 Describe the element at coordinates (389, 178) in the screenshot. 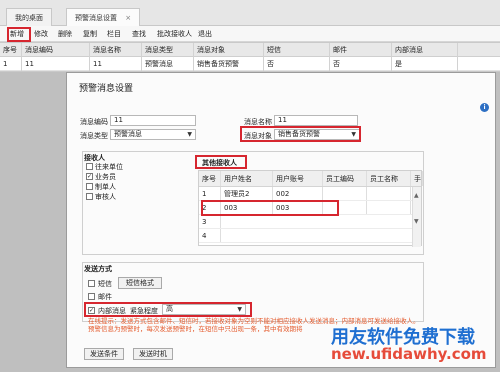

I see `table-header-cell: 员工名称` at that location.